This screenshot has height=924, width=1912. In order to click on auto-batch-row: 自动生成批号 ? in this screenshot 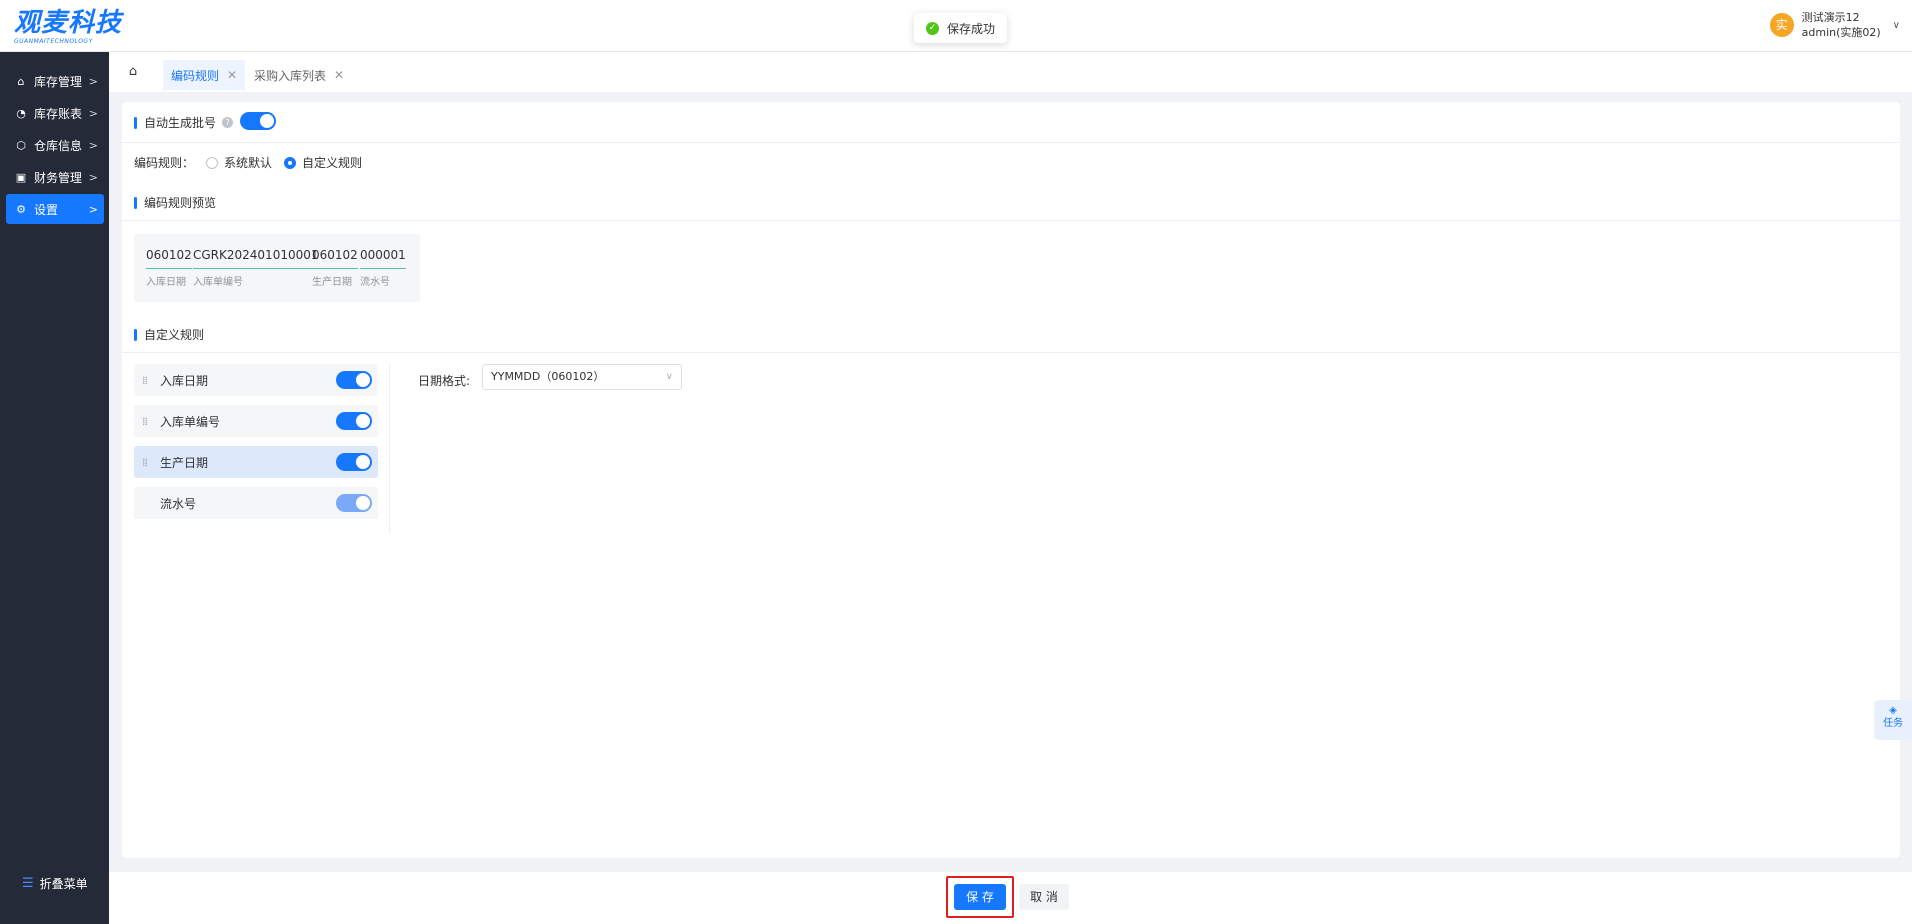, I will do `click(184, 122)`.